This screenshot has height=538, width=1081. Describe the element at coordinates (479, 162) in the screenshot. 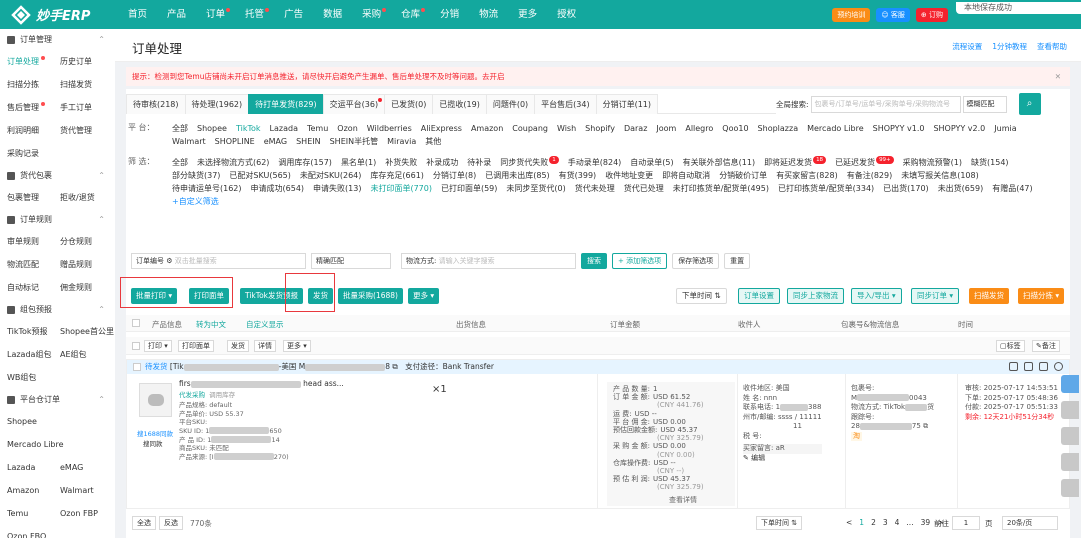

I see `filter-option: 待补录` at that location.